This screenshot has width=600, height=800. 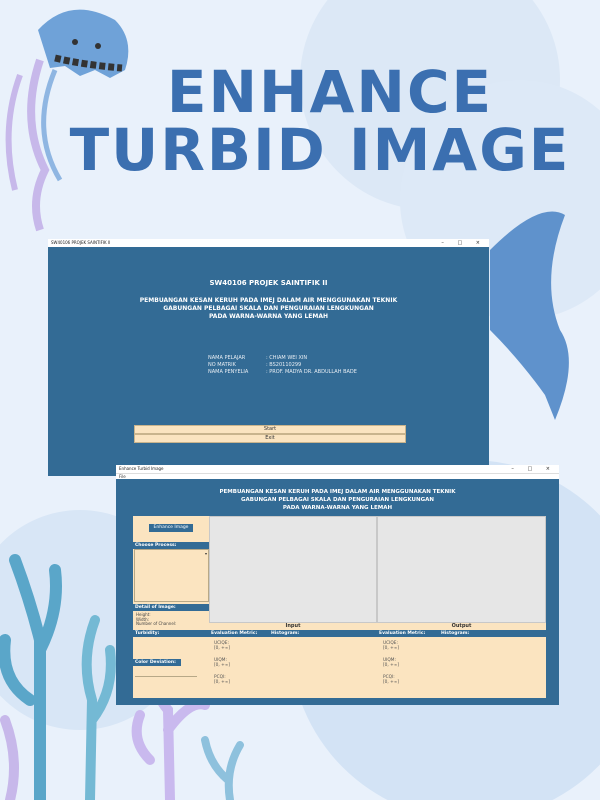 What do you see at coordinates (171, 575) in the screenshot?
I see `process-select: ▾` at bounding box center [171, 575].